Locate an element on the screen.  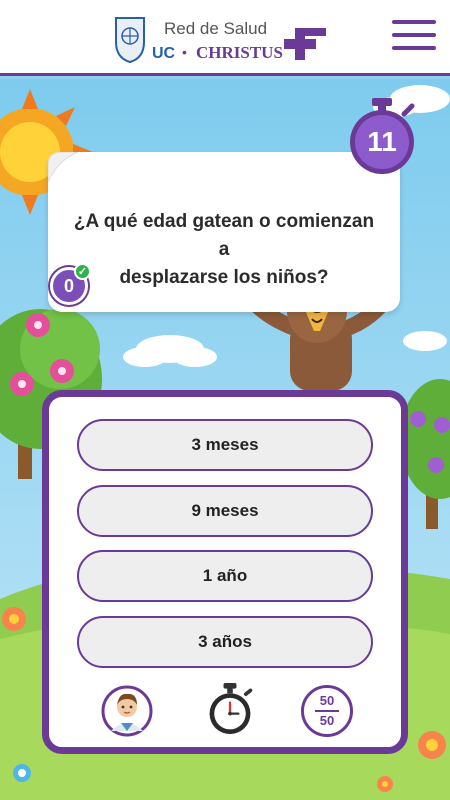
answer-option-4: 3 años is located at coordinates (225, 642).